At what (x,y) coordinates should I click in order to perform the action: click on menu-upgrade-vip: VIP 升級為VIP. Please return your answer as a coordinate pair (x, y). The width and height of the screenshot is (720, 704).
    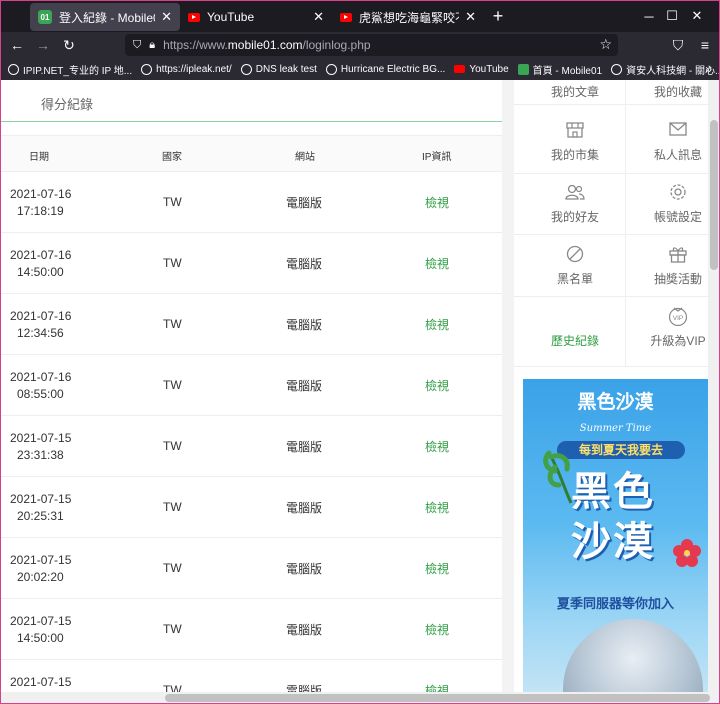
    Looking at the image, I should click on (675, 337).